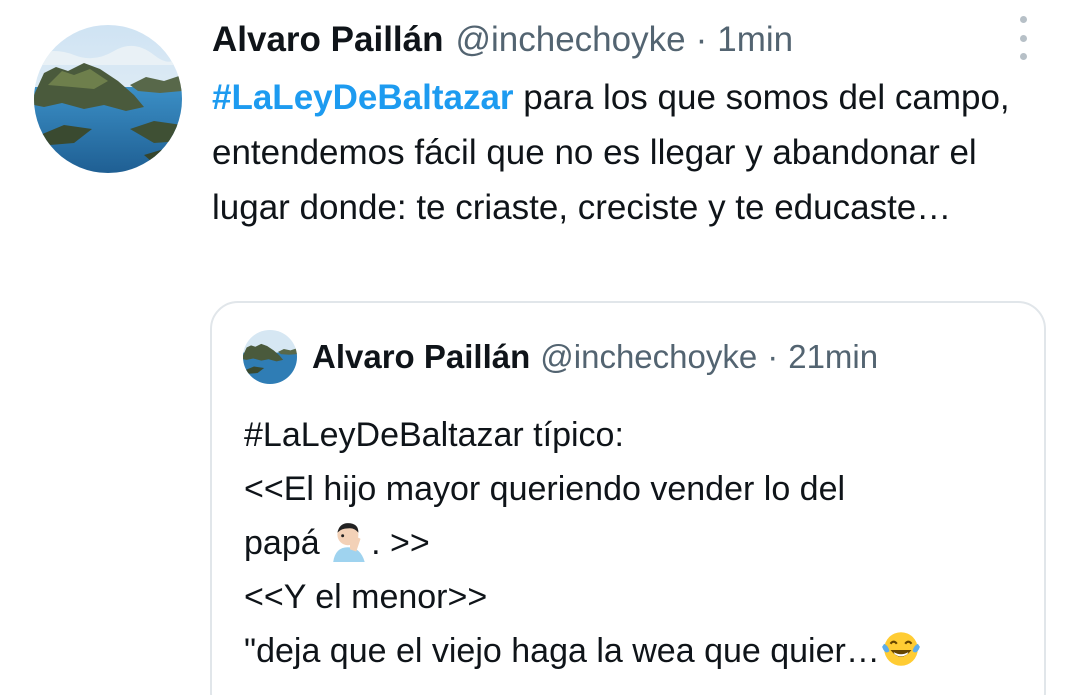 This screenshot has width=1080, height=695. I want to click on quoted-line-text: papá, so click(287, 543).